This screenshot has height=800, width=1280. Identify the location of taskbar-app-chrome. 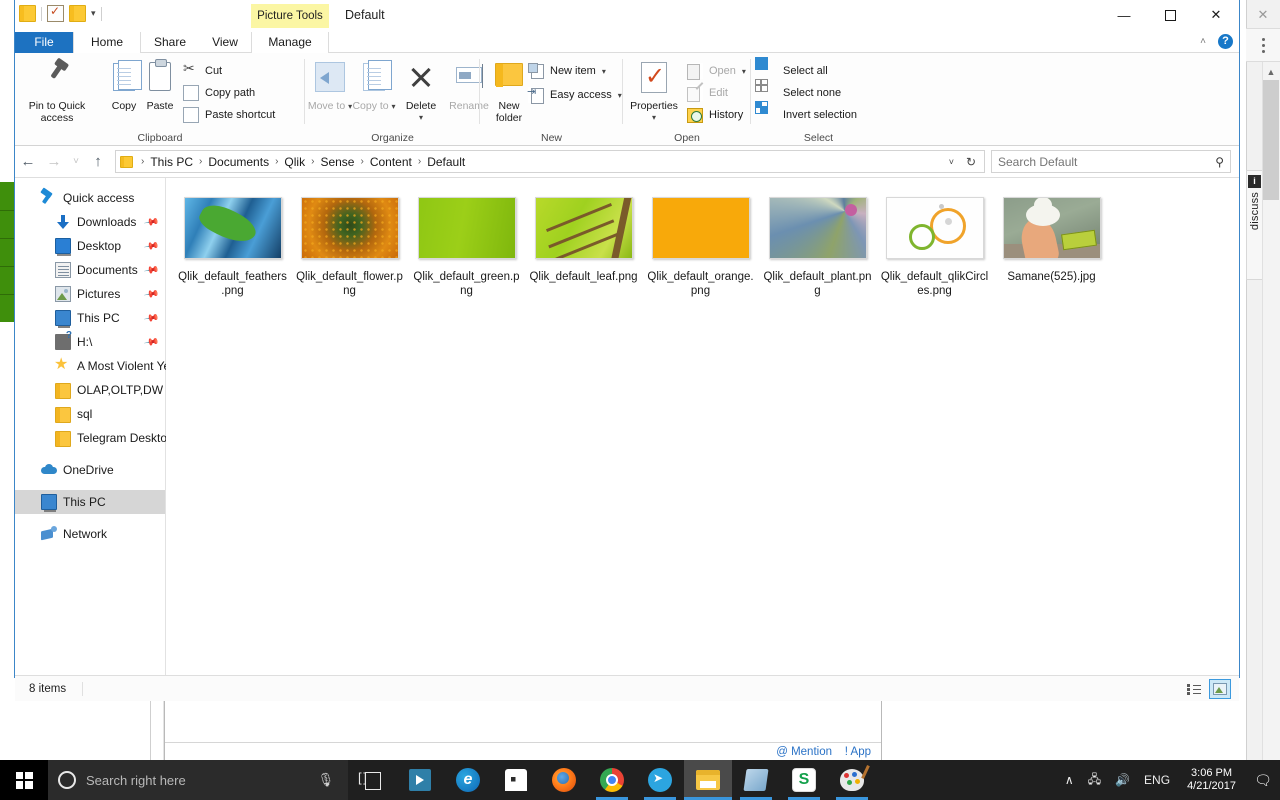
(612, 780).